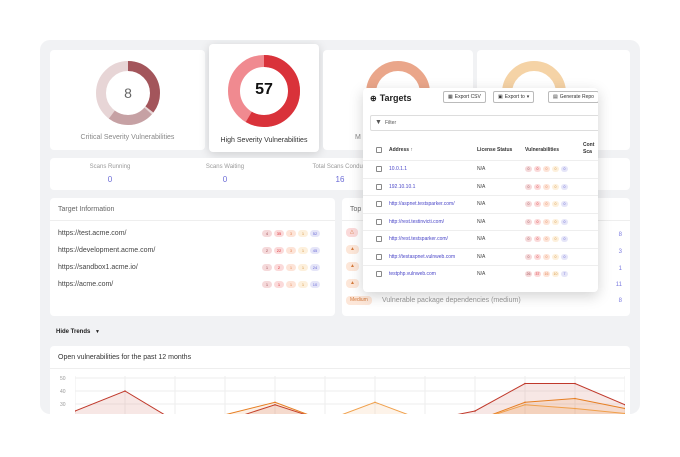  What do you see at coordinates (225, 174) in the screenshot?
I see `stat-scans-waiting: Scans Waiting 0` at bounding box center [225, 174].